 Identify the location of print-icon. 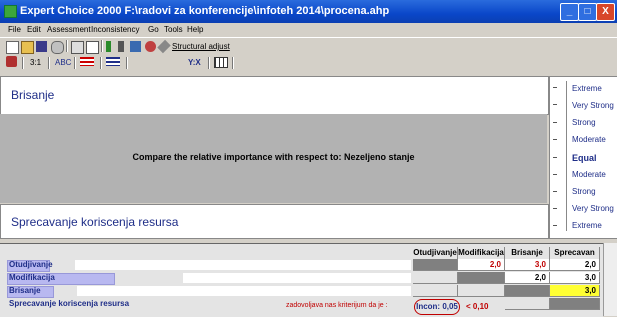
(77, 47).